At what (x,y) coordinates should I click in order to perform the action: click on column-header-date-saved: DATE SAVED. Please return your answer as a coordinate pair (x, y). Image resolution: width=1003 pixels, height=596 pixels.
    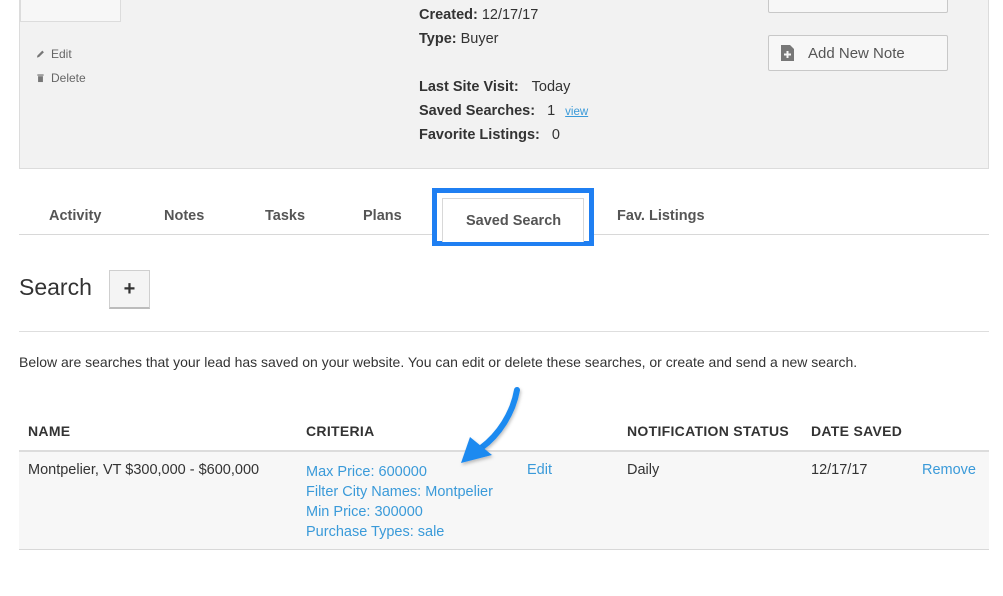
    Looking at the image, I should click on (857, 431).